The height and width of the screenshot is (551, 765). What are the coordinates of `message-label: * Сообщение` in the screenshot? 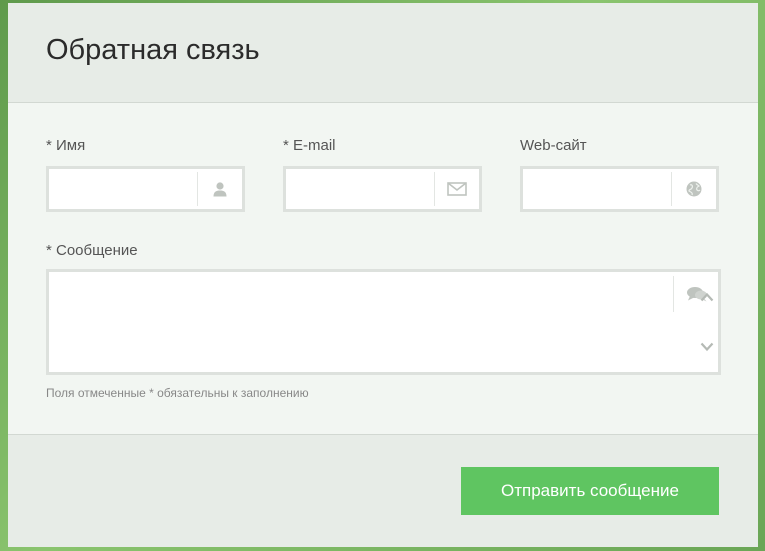 It's located at (92, 250).